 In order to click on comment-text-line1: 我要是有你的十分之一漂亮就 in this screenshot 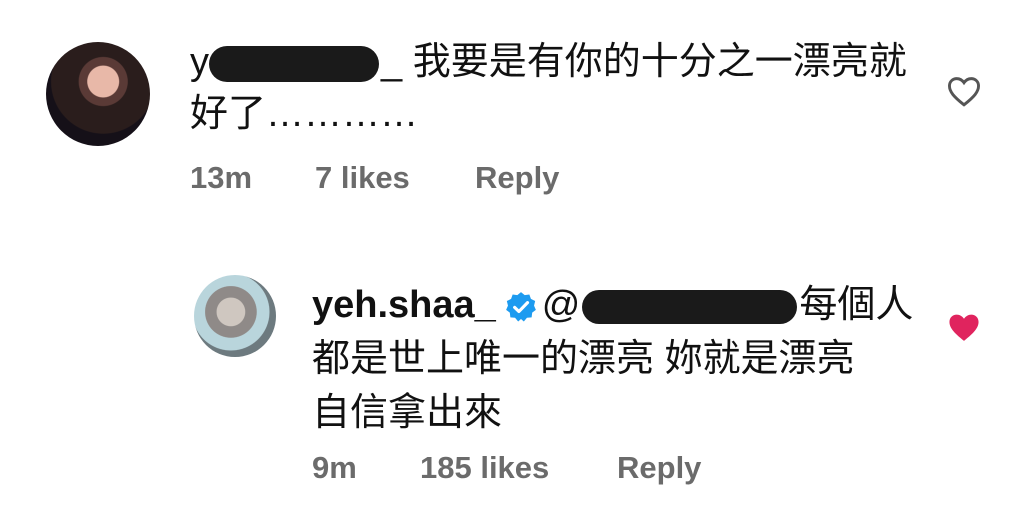, I will do `click(659, 62)`.